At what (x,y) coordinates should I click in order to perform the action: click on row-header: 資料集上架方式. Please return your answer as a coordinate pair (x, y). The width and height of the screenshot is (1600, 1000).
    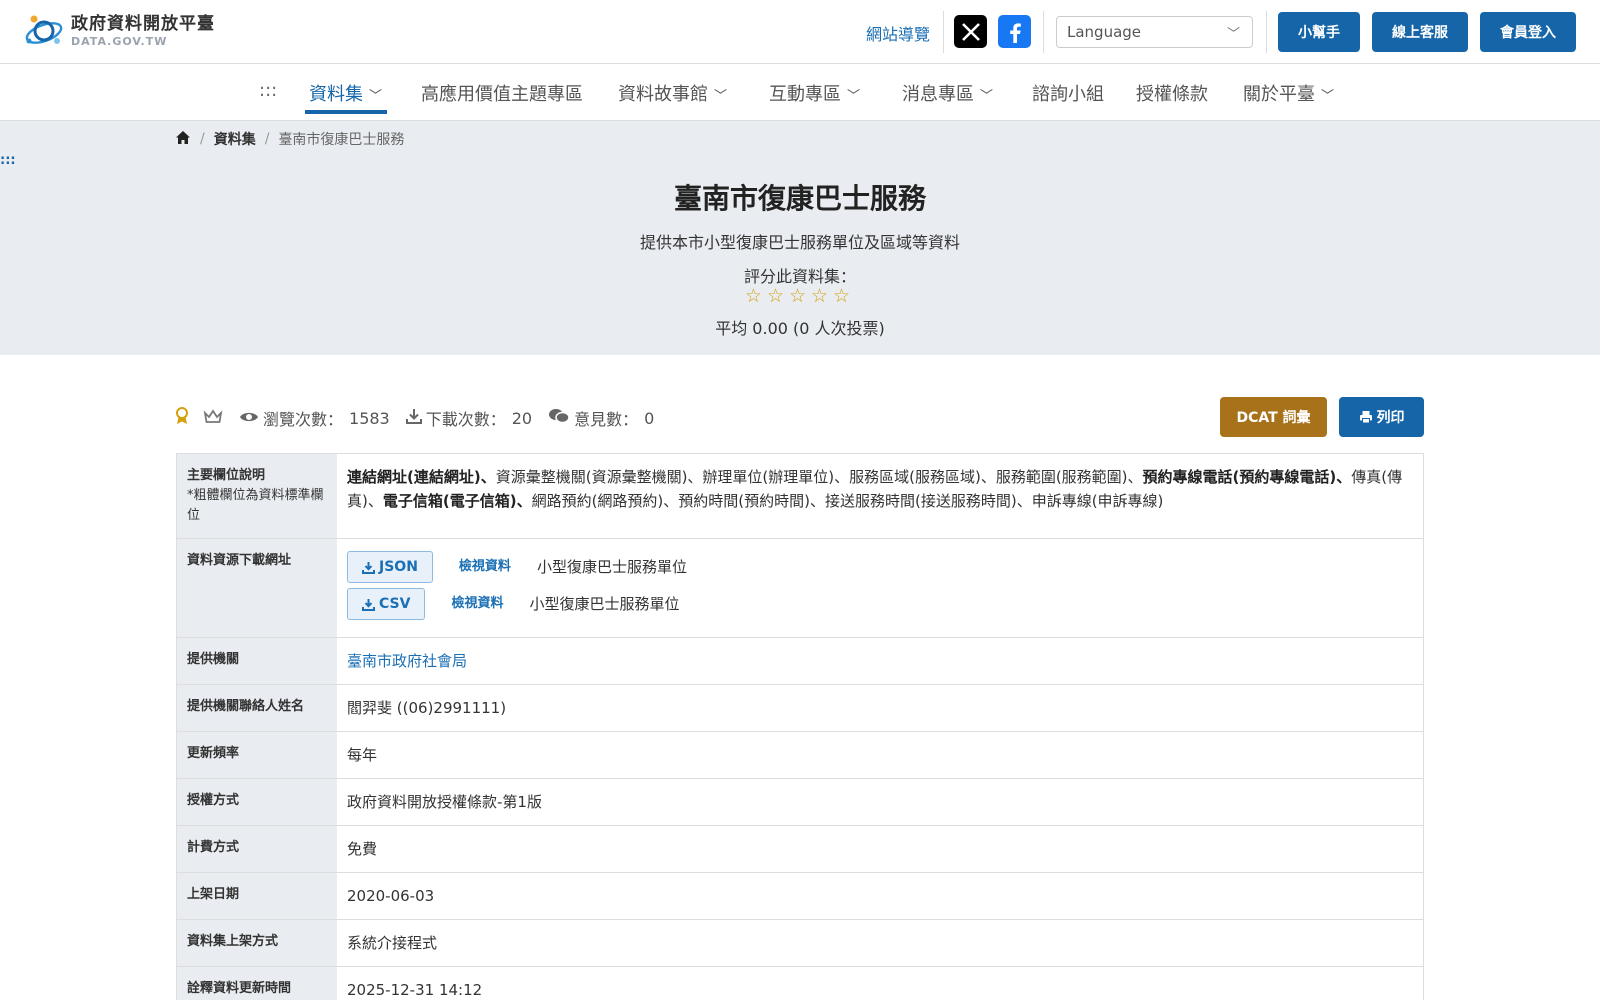
    Looking at the image, I should click on (257, 943).